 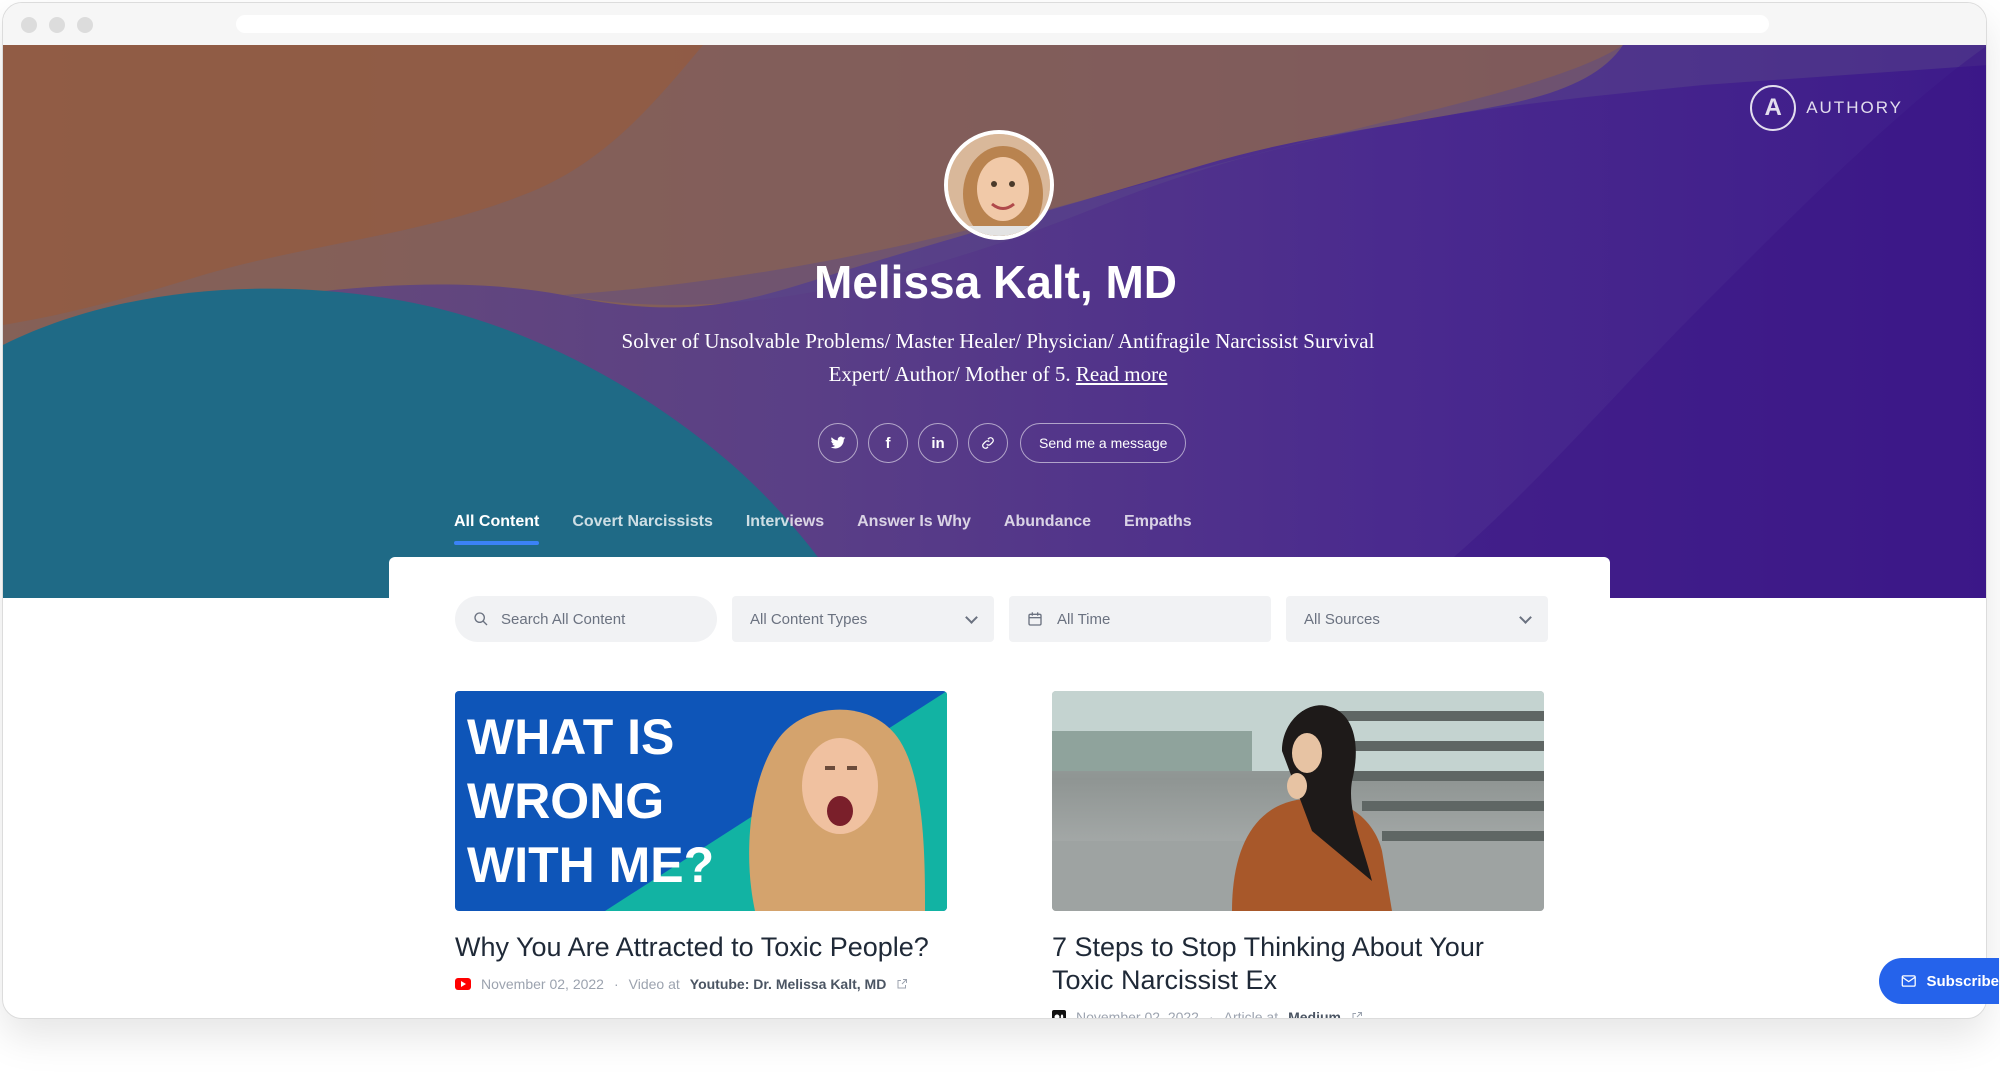 What do you see at coordinates (57, 25) in the screenshot?
I see `window-minimize-dot` at bounding box center [57, 25].